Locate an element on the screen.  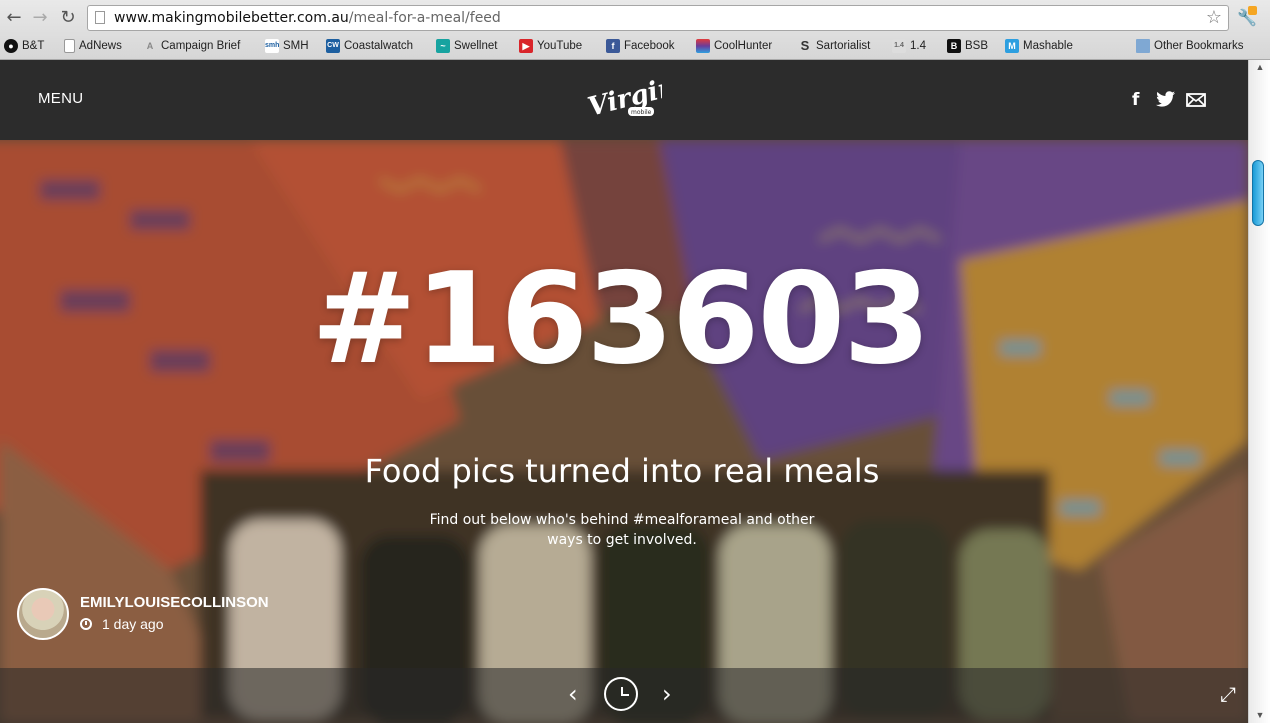
url-path: /meal-for-a-meal/feed is located at coordinates (424, 18).